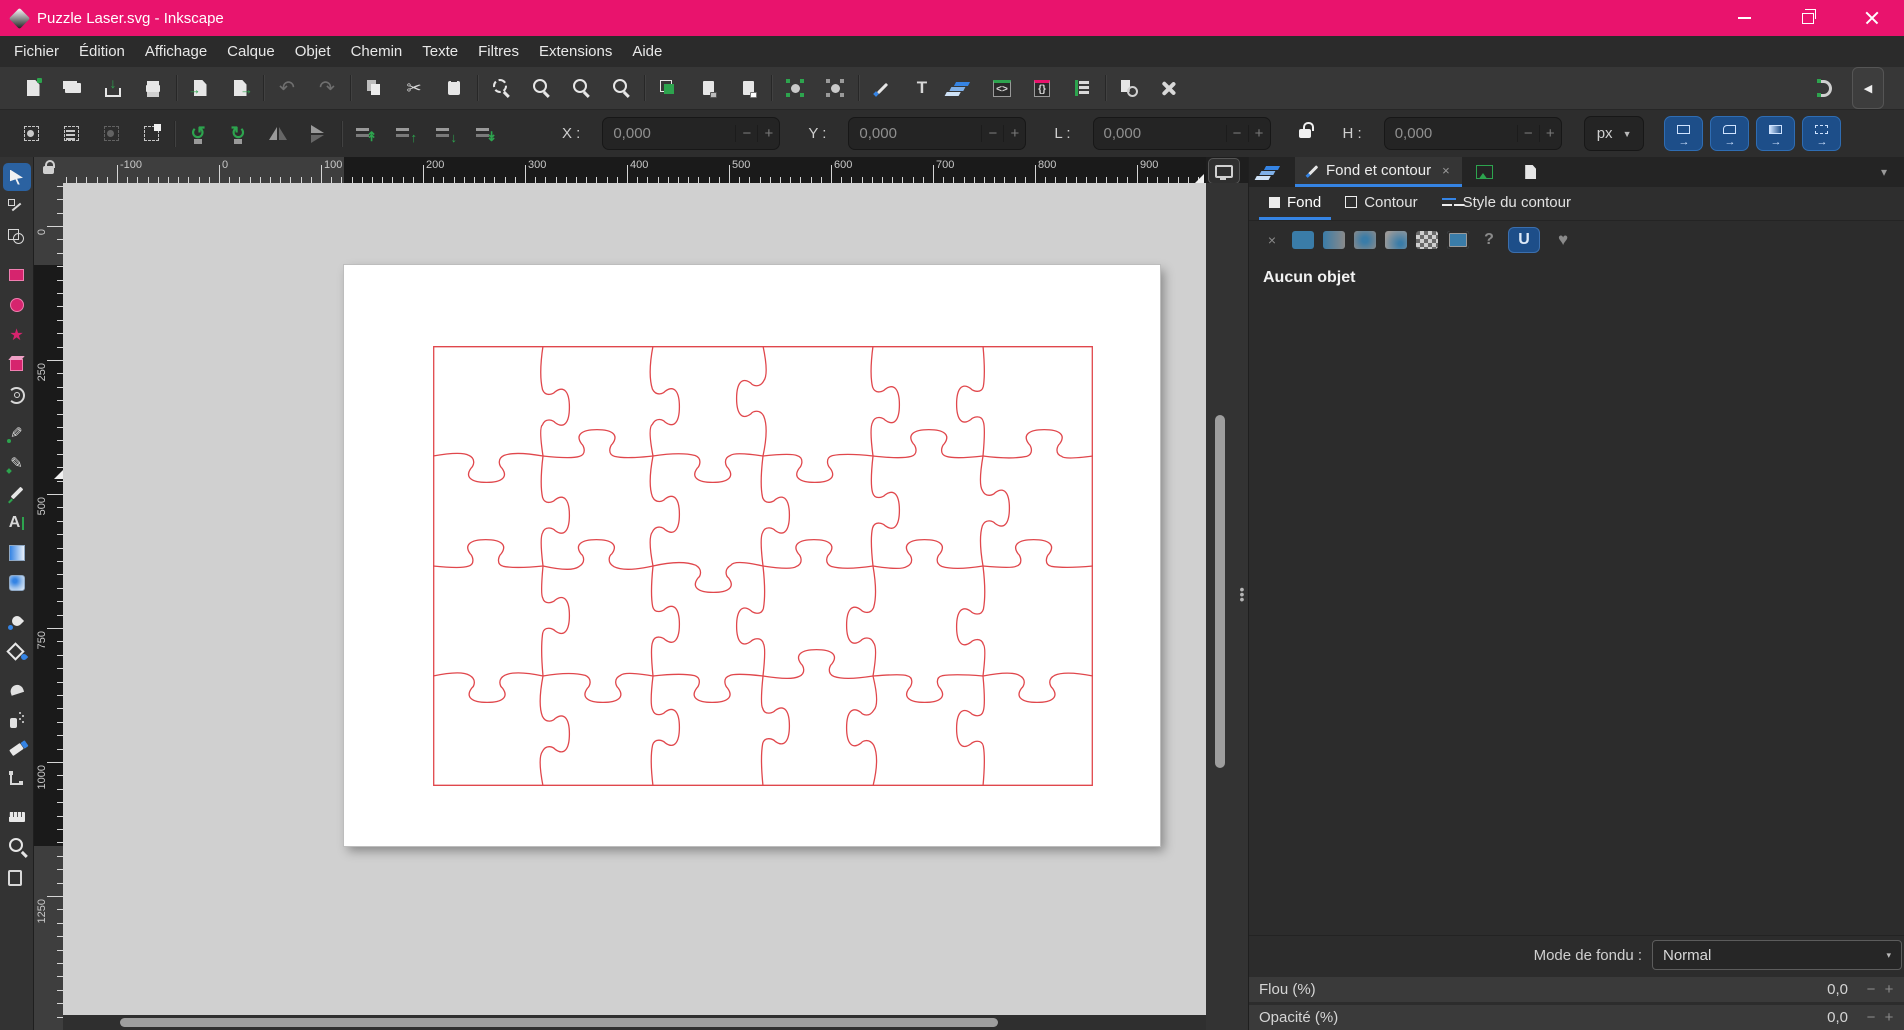 The width and height of the screenshot is (1904, 1030). What do you see at coordinates (405, 134) in the screenshot?
I see `raise-icon` at bounding box center [405, 134].